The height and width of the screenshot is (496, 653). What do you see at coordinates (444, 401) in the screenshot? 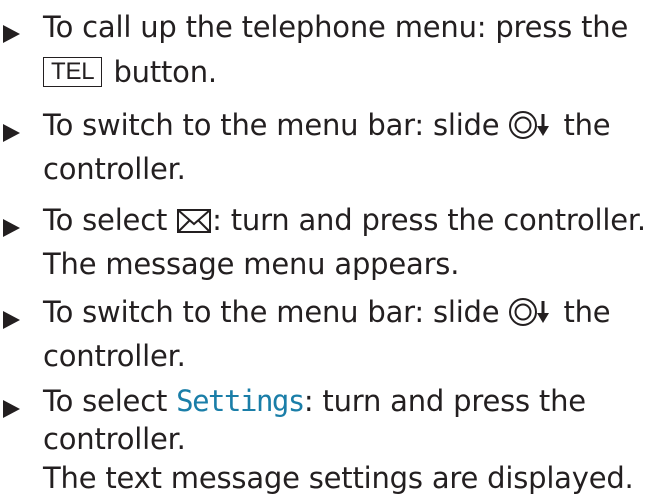
I see `step-text: : turn and press the` at bounding box center [444, 401].